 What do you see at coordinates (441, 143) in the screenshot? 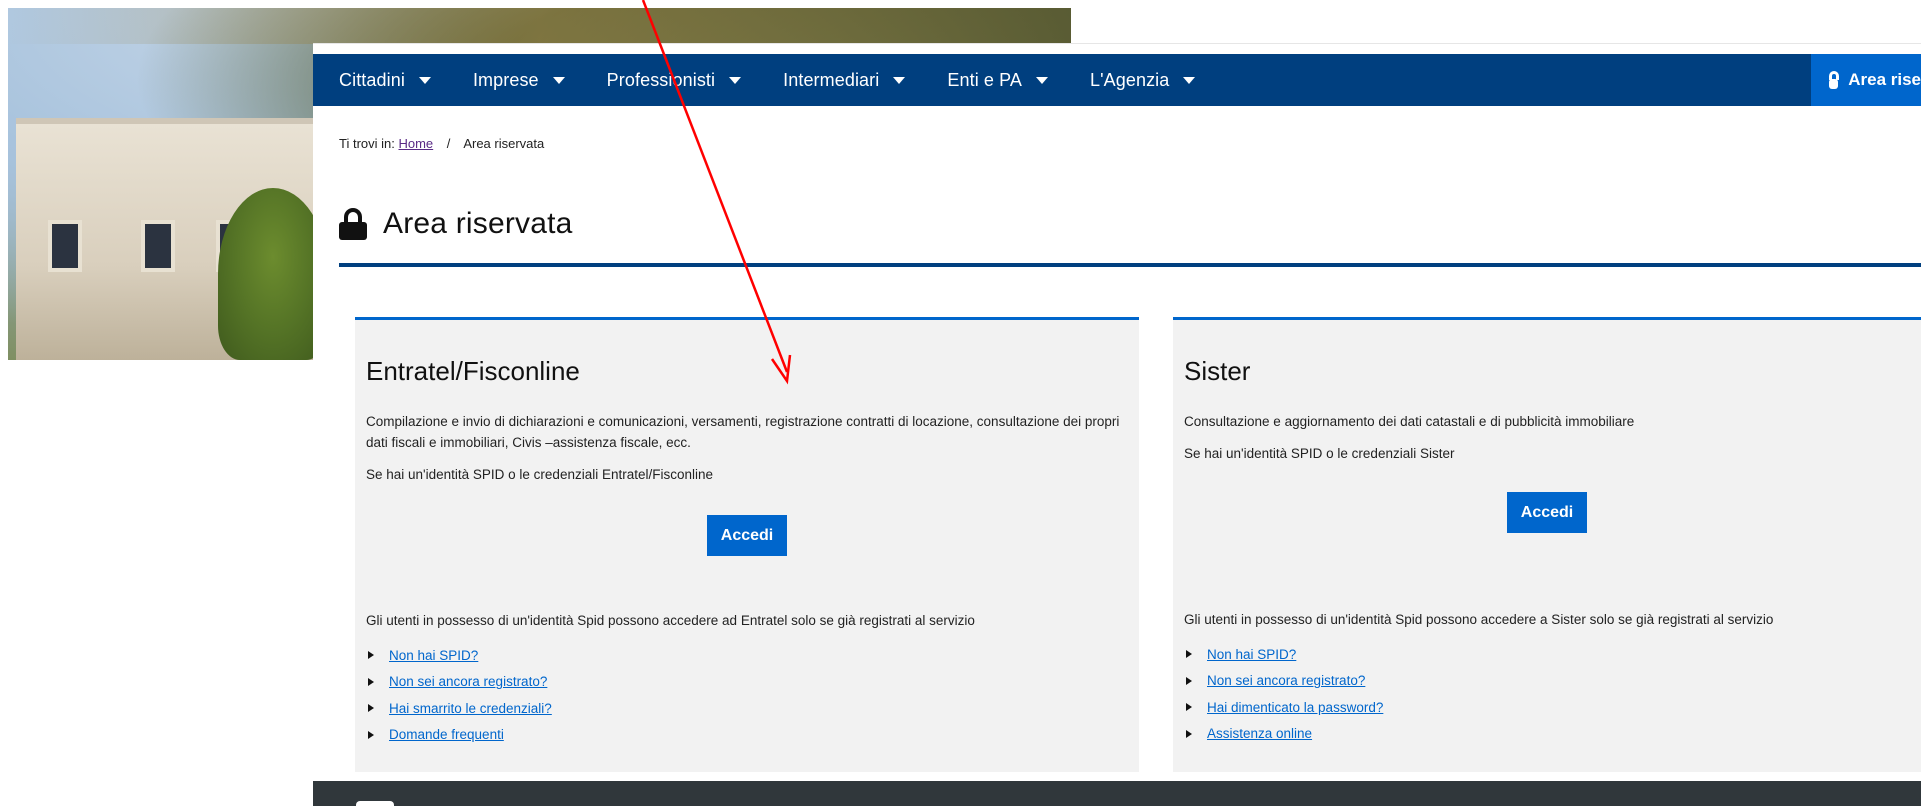
I see `breadcrumb: Ti trovi in: Home / Area riservata` at bounding box center [441, 143].